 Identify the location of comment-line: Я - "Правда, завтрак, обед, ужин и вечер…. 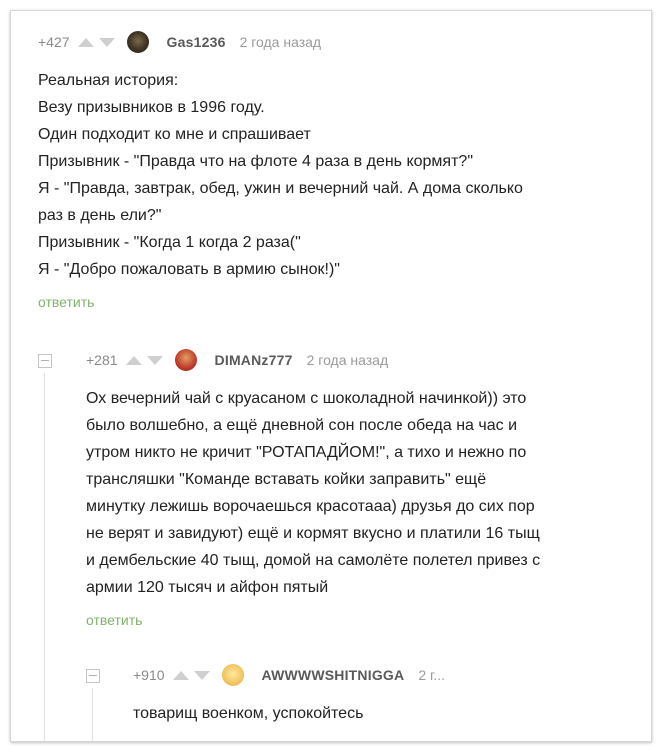
(280, 188).